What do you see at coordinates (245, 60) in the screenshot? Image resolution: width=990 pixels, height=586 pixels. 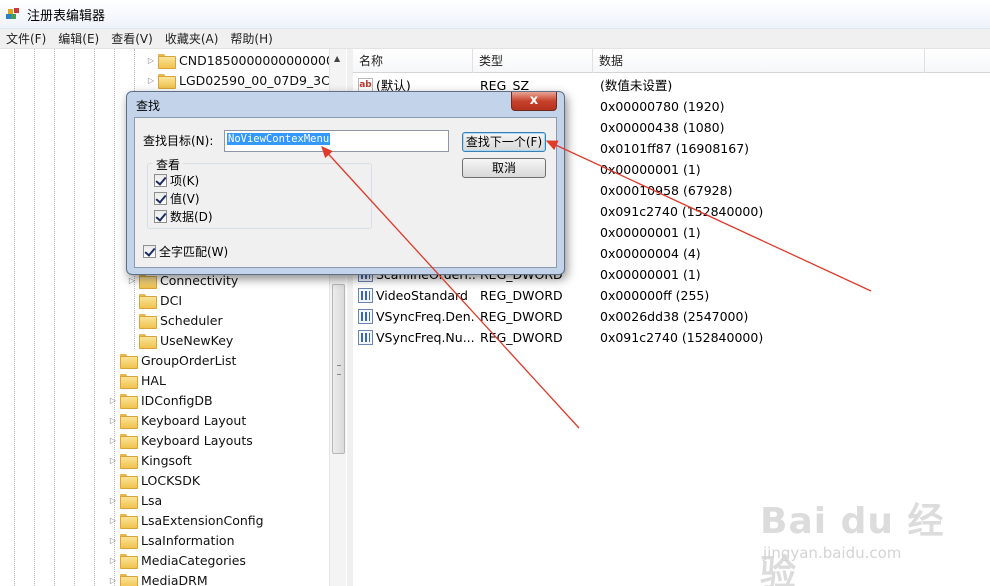 I see `tree-item: ▷ CND1850000000000000_2` at bounding box center [245, 60].